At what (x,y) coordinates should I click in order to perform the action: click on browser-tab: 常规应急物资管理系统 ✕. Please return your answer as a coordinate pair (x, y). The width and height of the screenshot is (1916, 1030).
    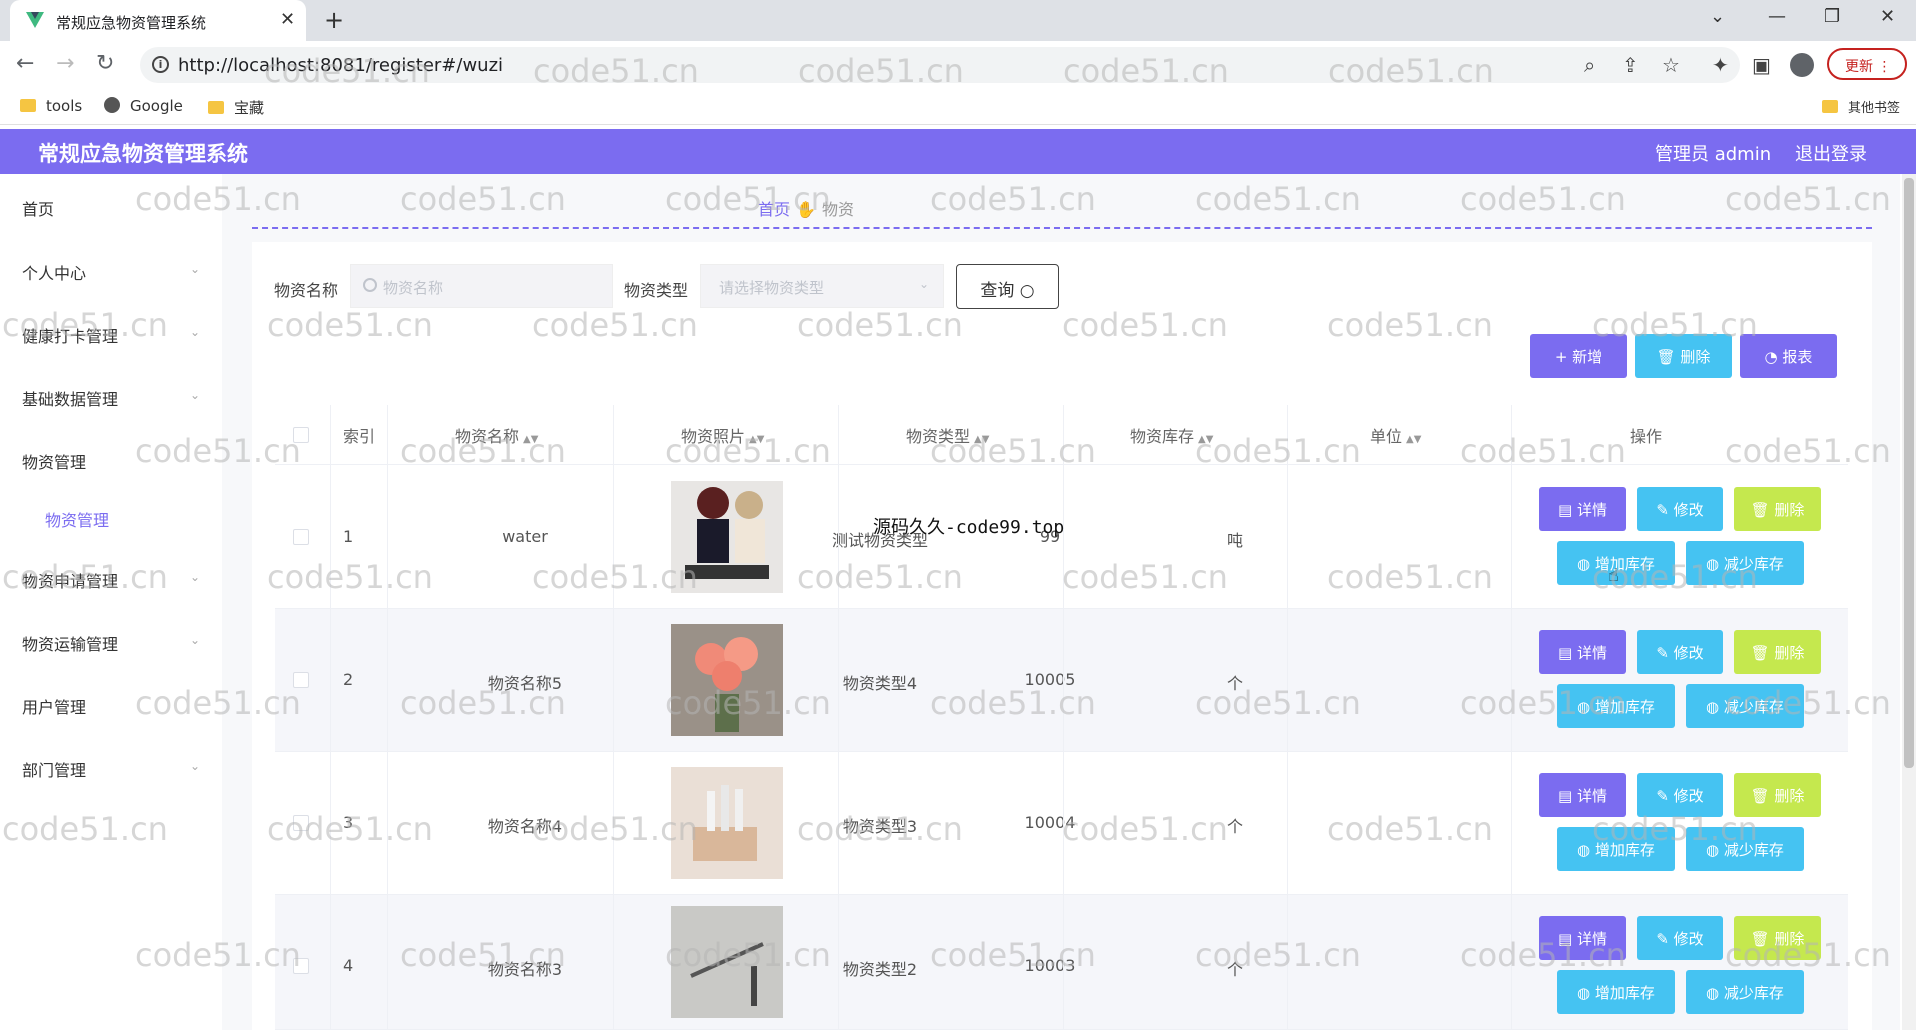
    Looking at the image, I should click on (158, 20).